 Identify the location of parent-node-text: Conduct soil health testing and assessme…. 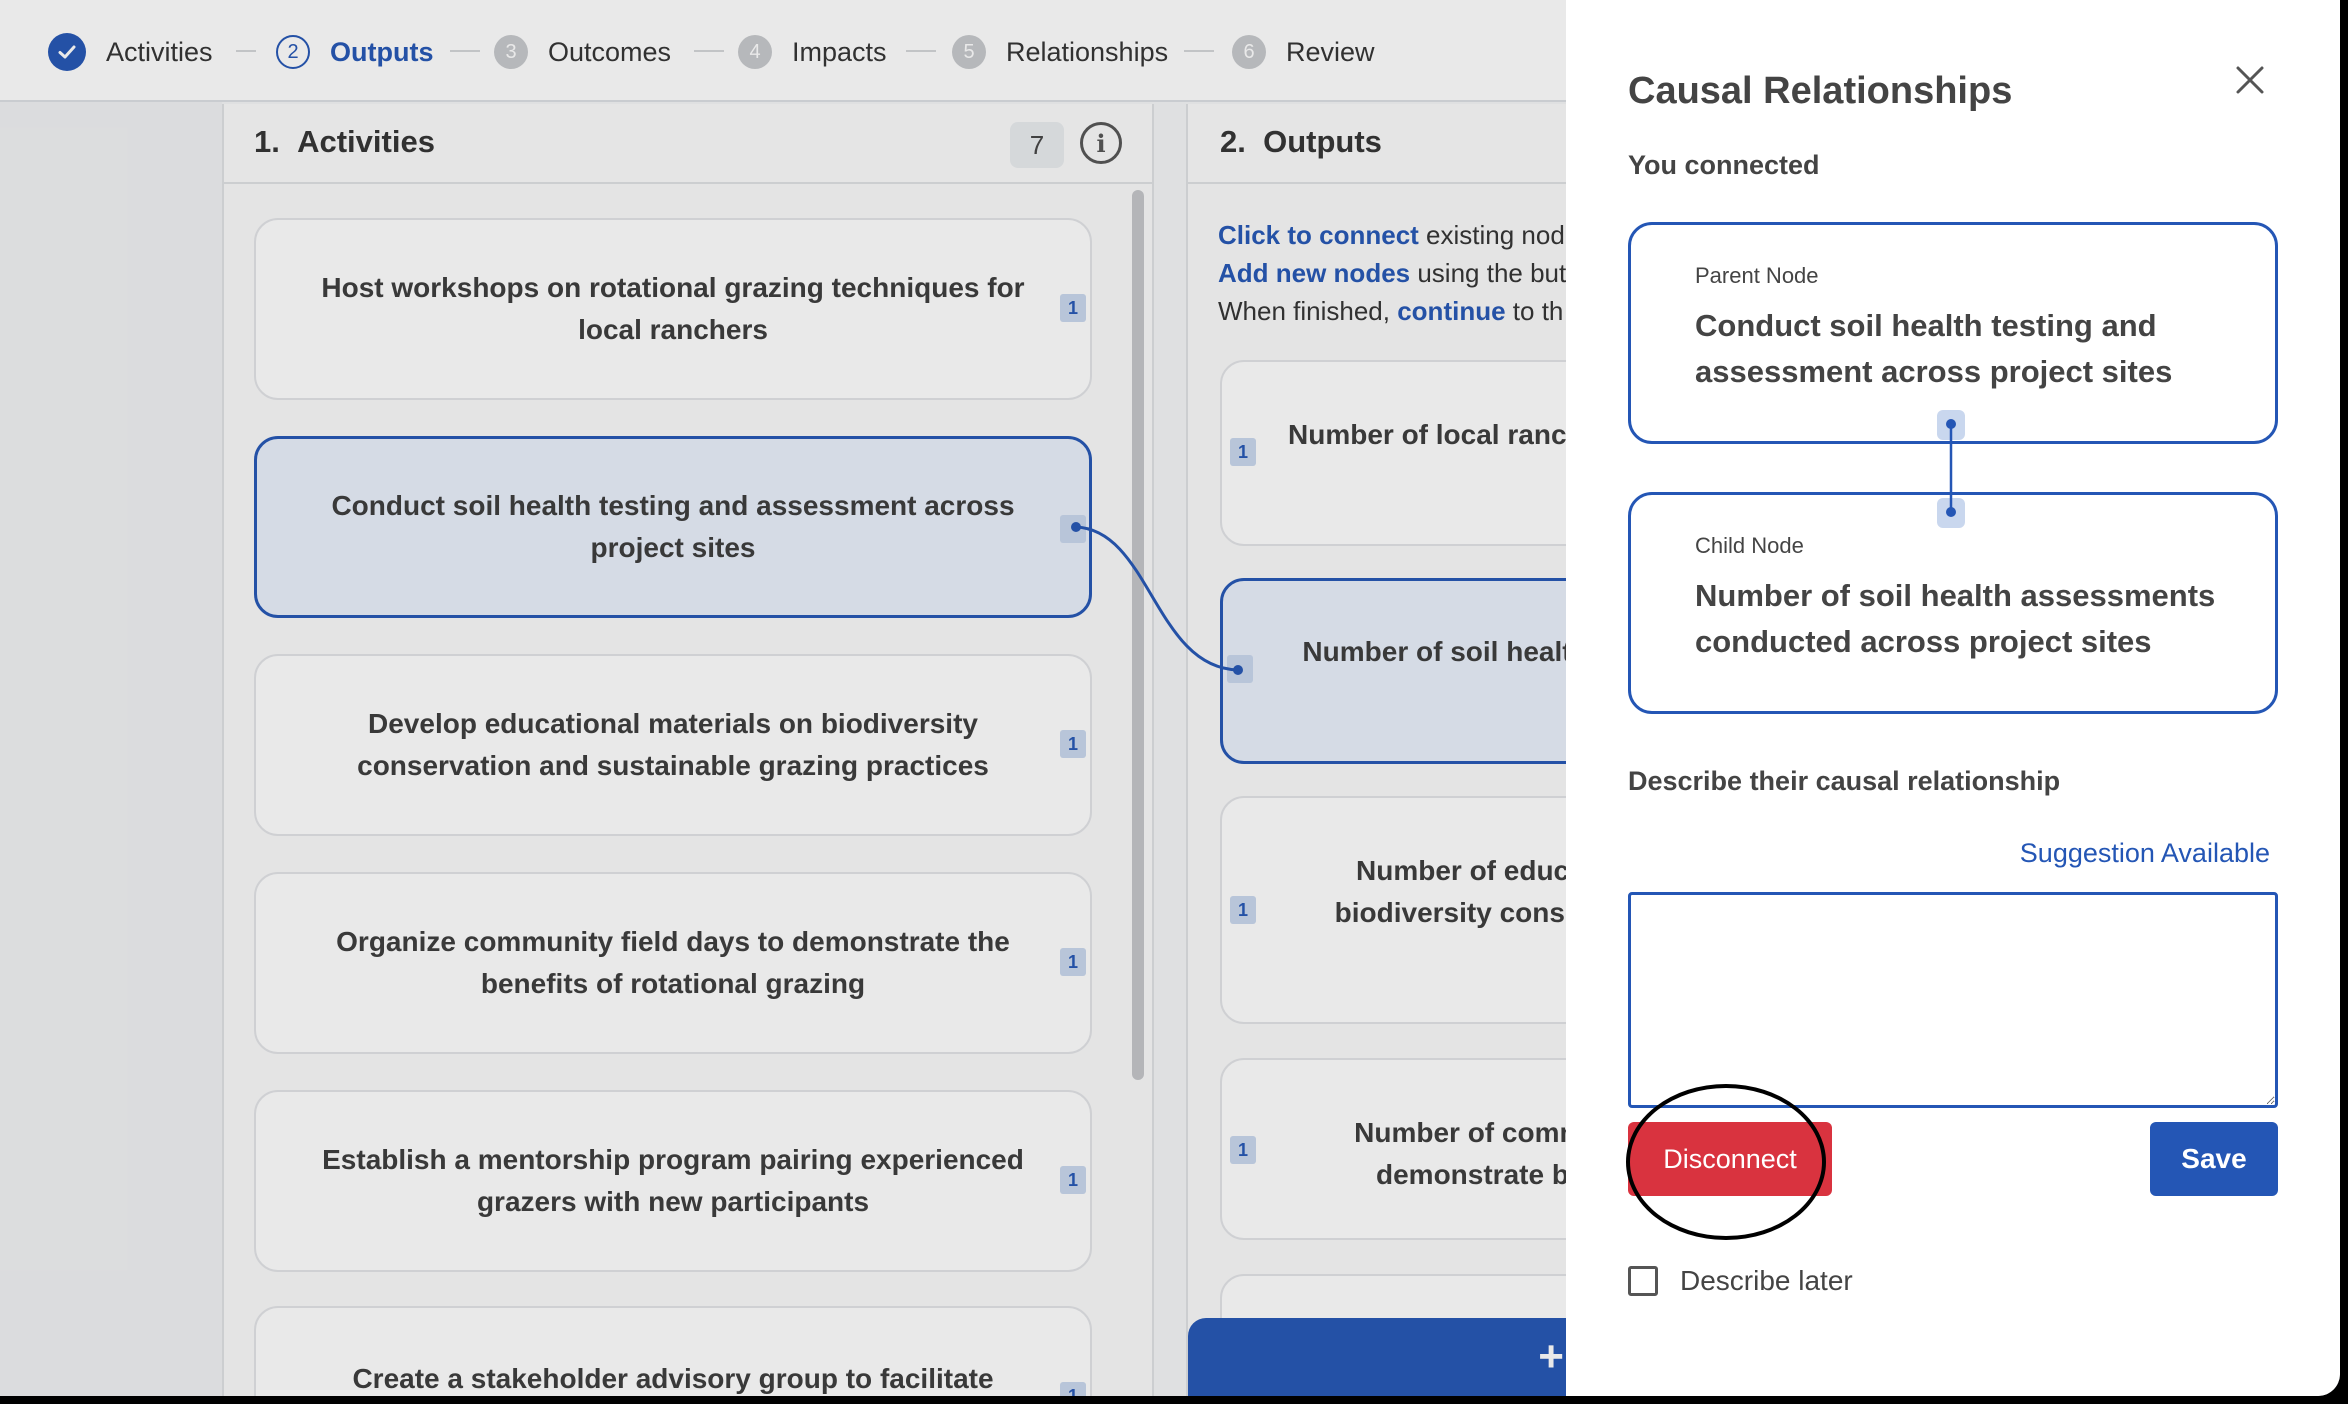
(1934, 348).